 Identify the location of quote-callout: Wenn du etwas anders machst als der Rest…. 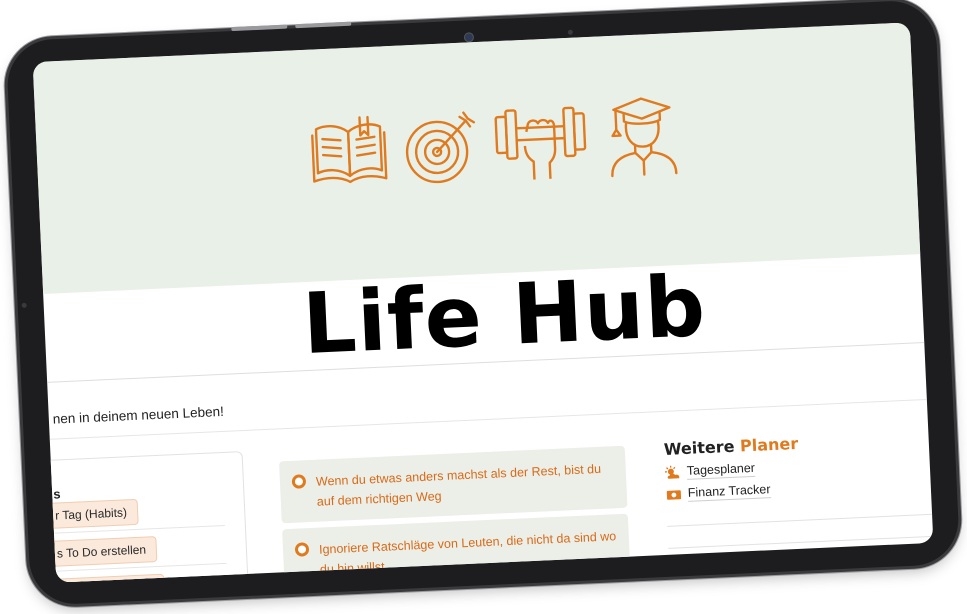
(453, 484).